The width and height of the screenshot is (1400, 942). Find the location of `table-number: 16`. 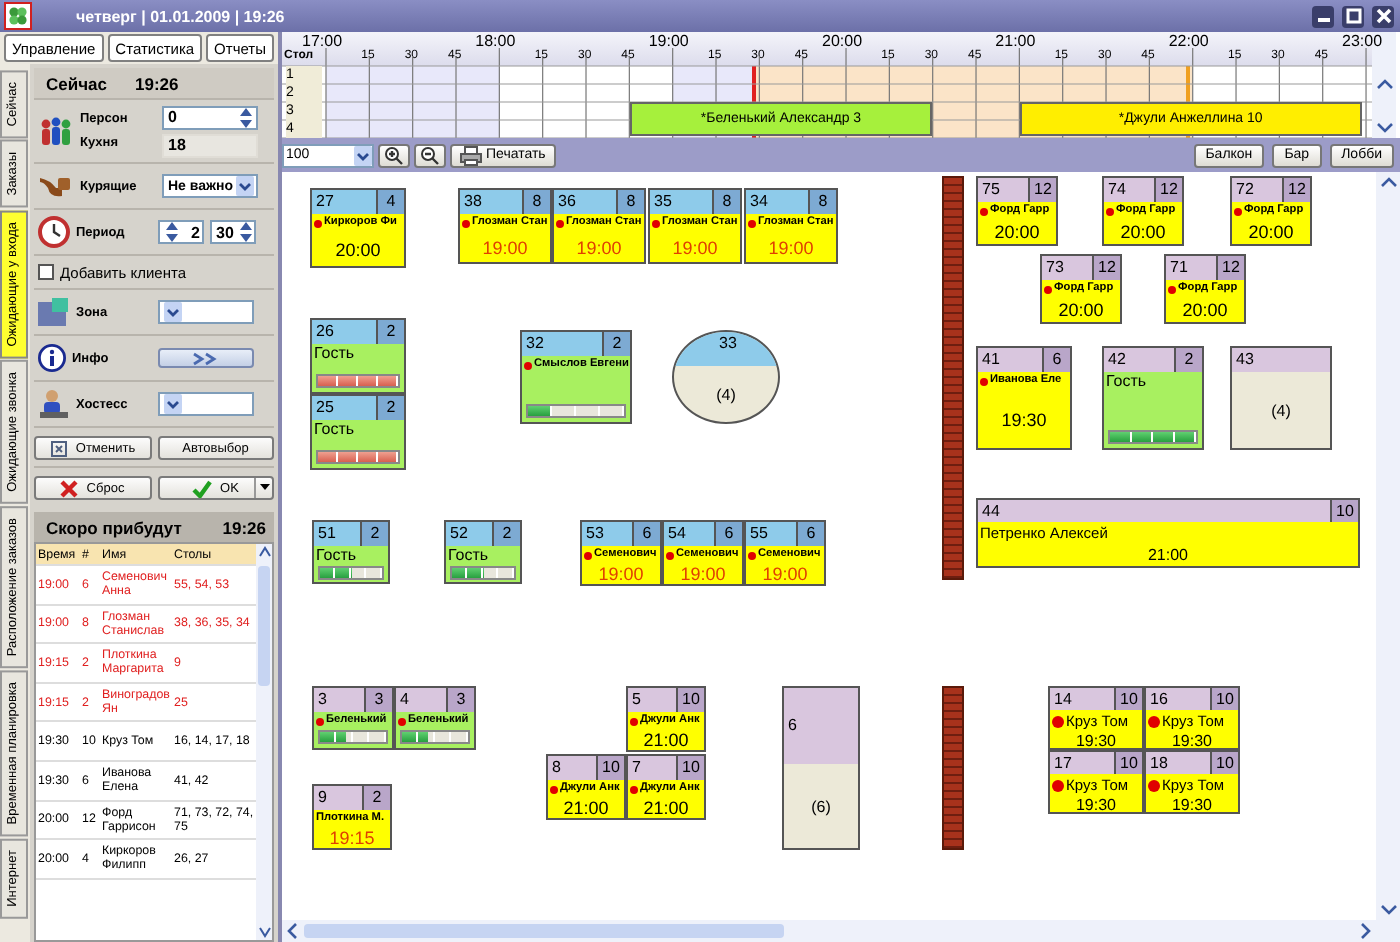

table-number: 16 is located at coordinates (1158, 699).